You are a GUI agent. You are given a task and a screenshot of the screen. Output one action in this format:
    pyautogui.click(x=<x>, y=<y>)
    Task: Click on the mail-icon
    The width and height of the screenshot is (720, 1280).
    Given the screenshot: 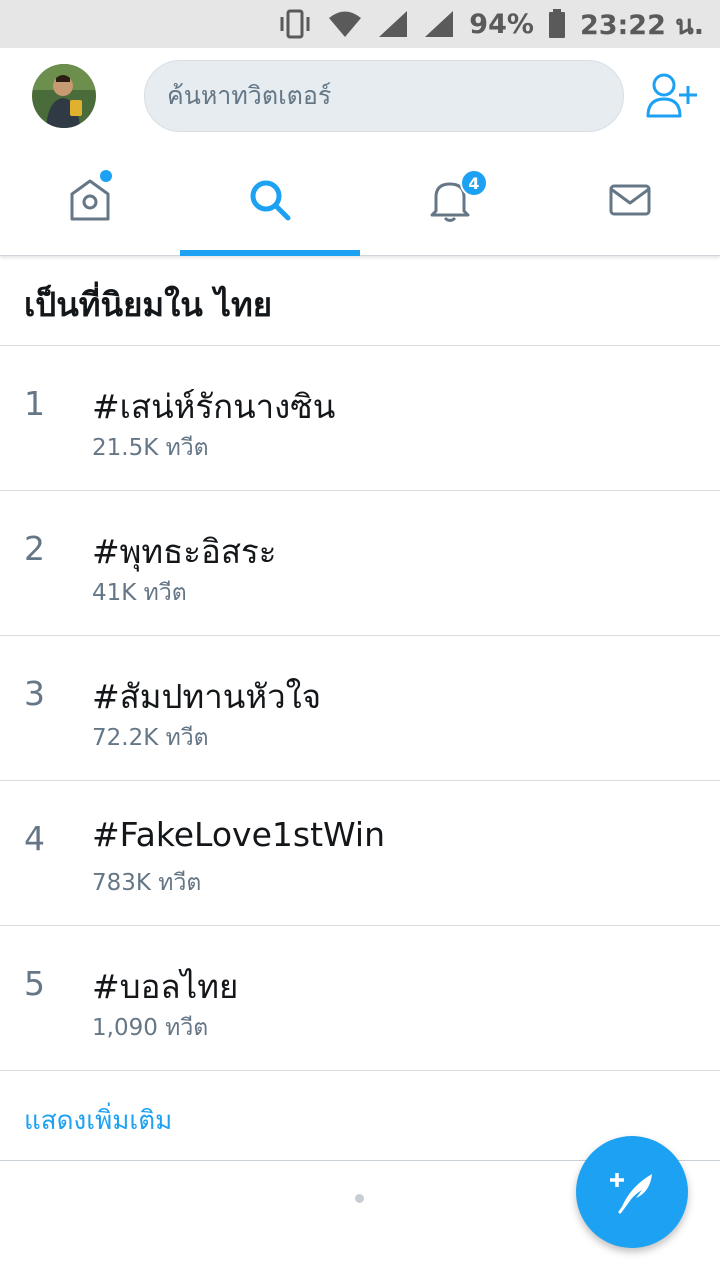 What is the action you would take?
    pyautogui.click(x=630, y=200)
    